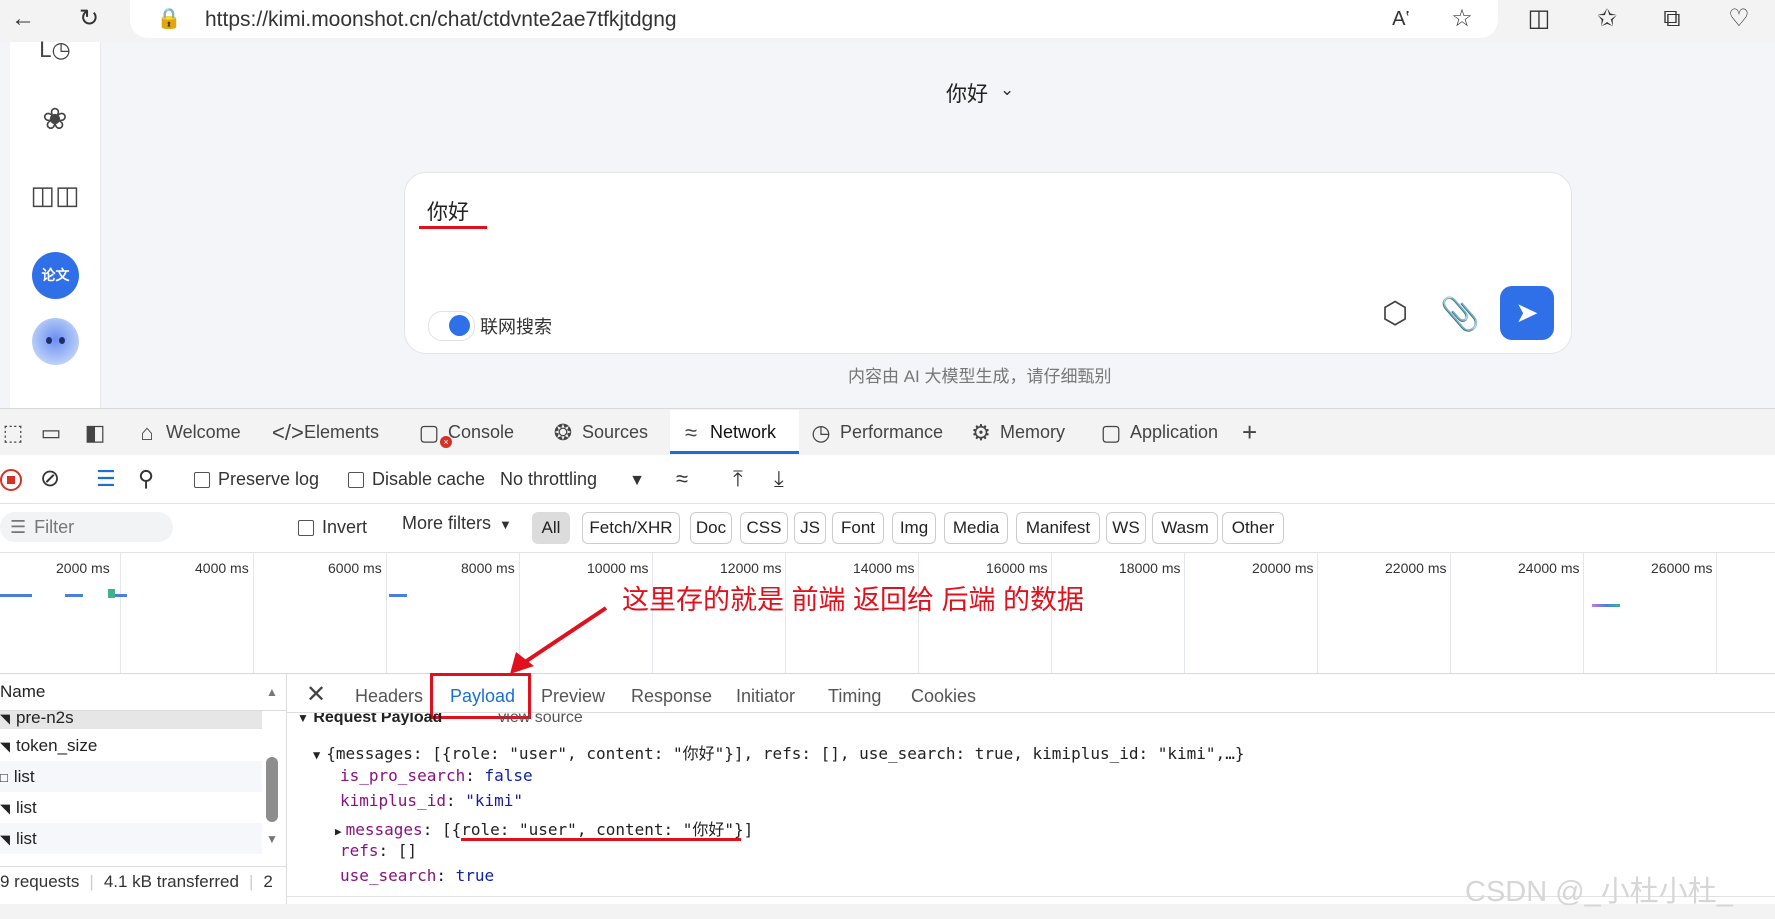  Describe the element at coordinates (980, 376) in the screenshot. I see `ai-disclaimer: 内容由 AI 大模型生成，请仔细甄别` at that location.